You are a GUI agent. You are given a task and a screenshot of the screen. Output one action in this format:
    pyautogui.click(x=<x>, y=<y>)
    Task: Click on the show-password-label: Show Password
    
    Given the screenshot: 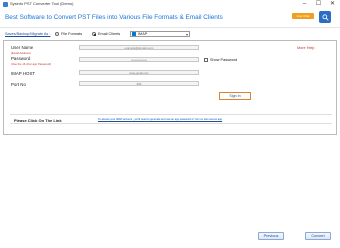 What is the action you would take?
    pyautogui.click(x=224, y=60)
    